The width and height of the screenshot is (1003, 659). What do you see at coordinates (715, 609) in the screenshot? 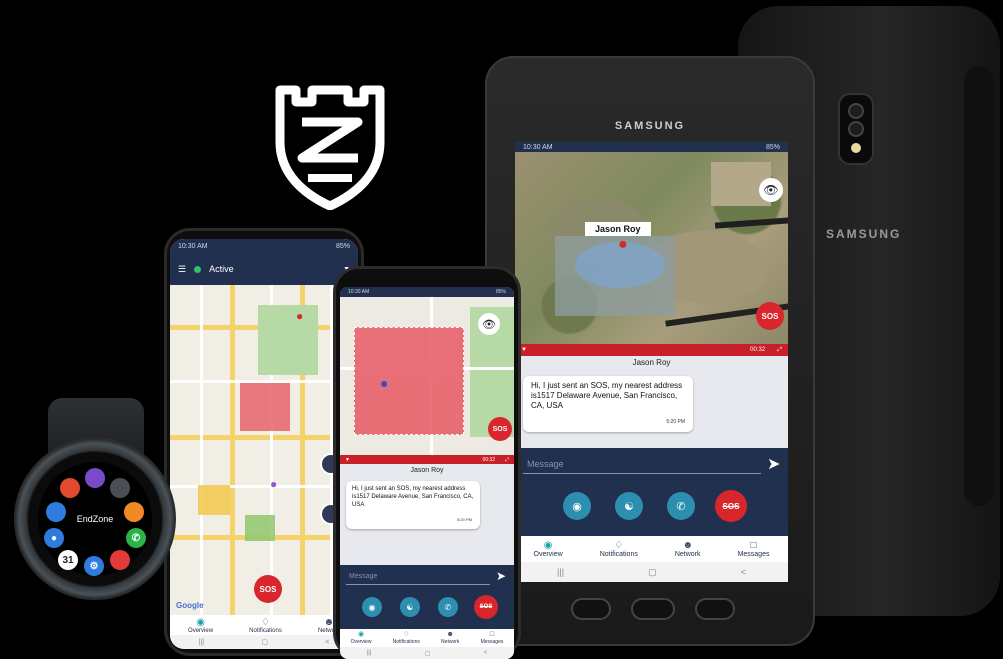
I see `back-hw-key` at bounding box center [715, 609].